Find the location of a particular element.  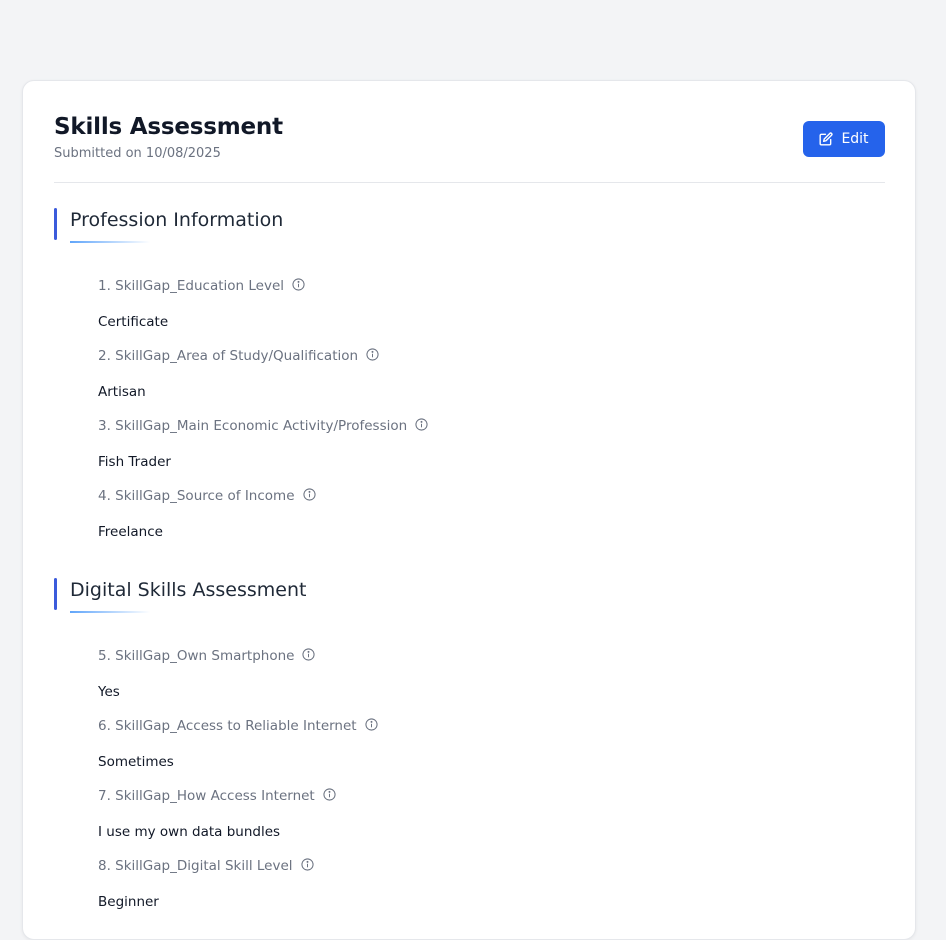

section-title: Digital Skills Assessment is located at coordinates (188, 590).